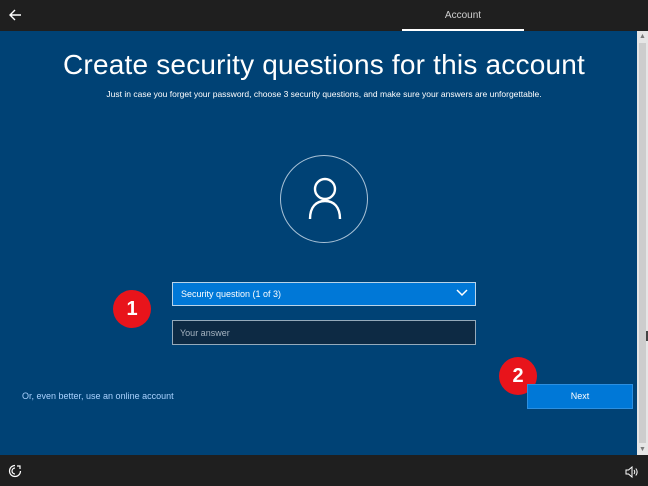  I want to click on ease-of-access-button, so click(15, 471).